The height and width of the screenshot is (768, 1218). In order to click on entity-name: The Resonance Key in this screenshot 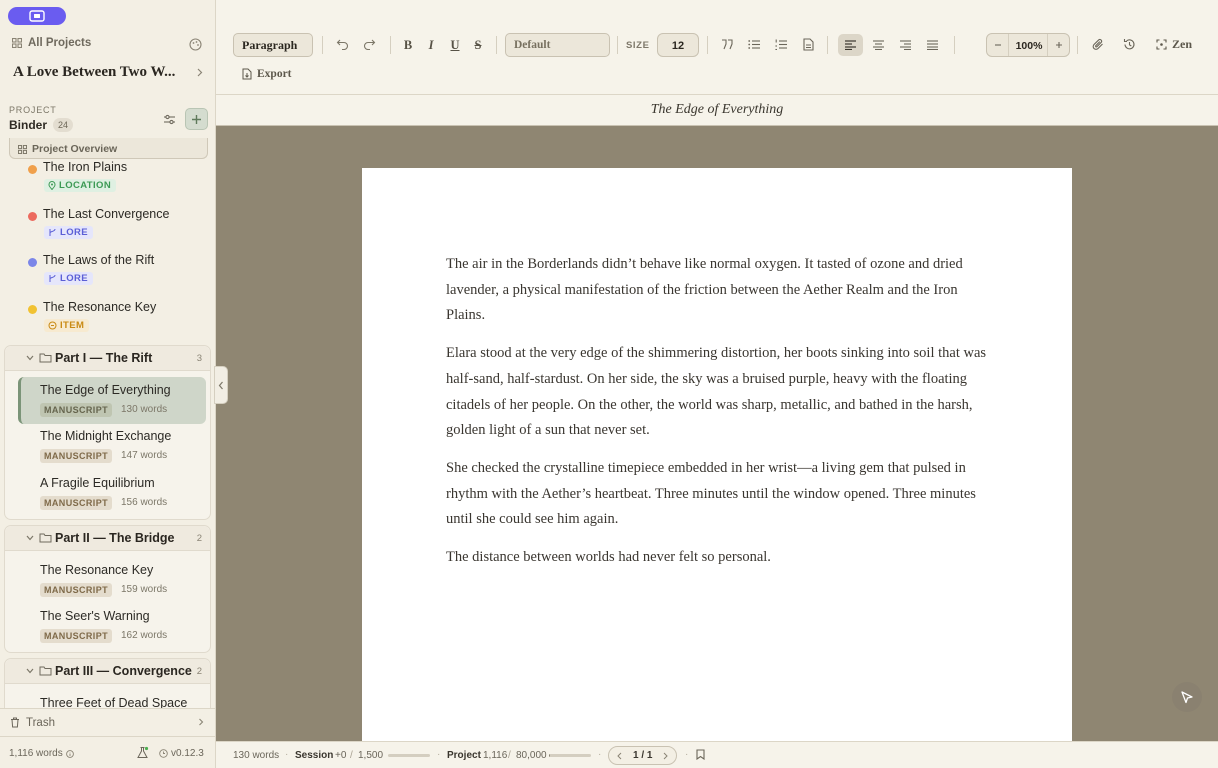, I will do `click(100, 307)`.